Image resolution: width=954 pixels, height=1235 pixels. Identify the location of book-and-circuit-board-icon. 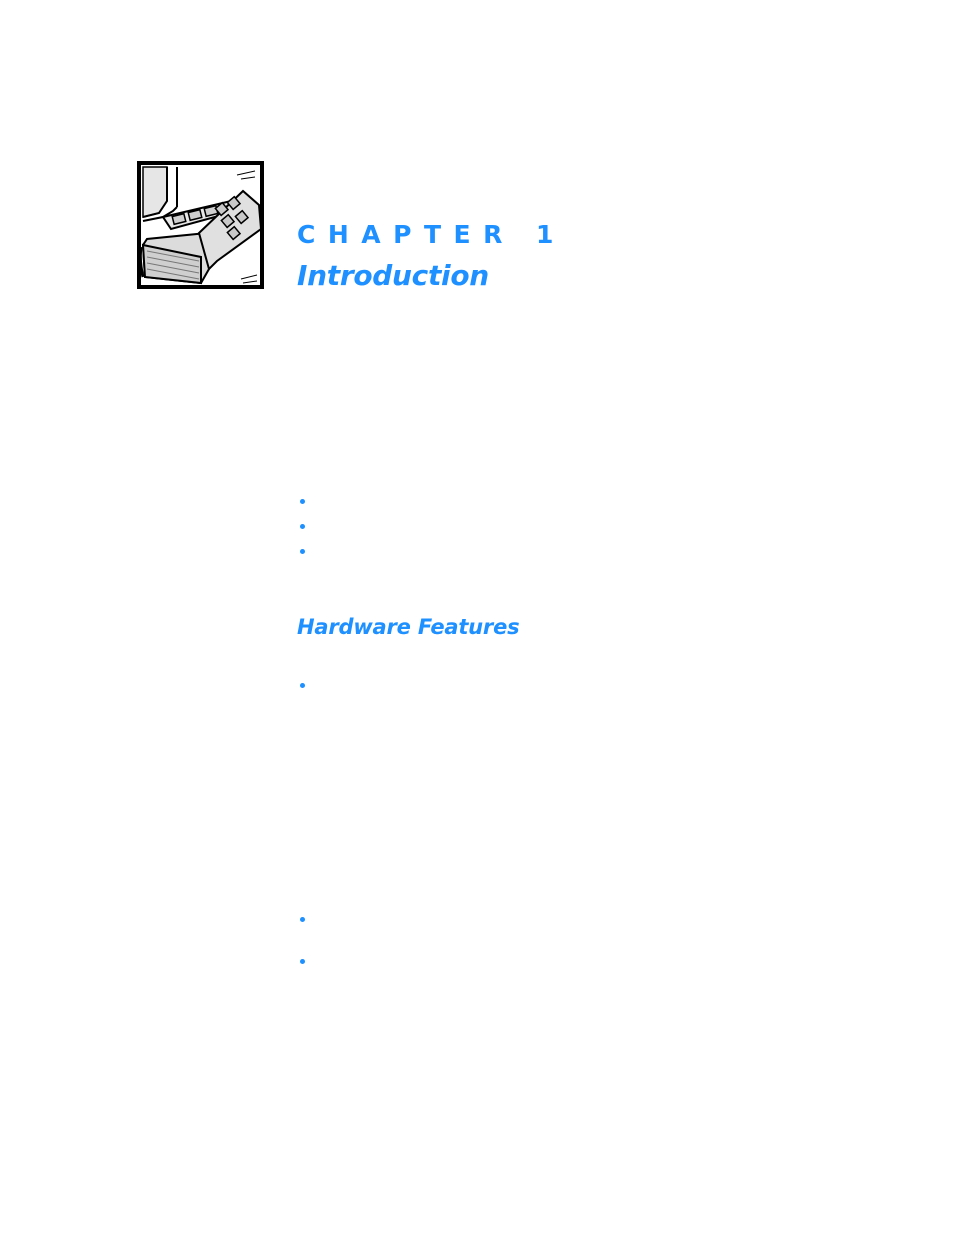
(200, 225).